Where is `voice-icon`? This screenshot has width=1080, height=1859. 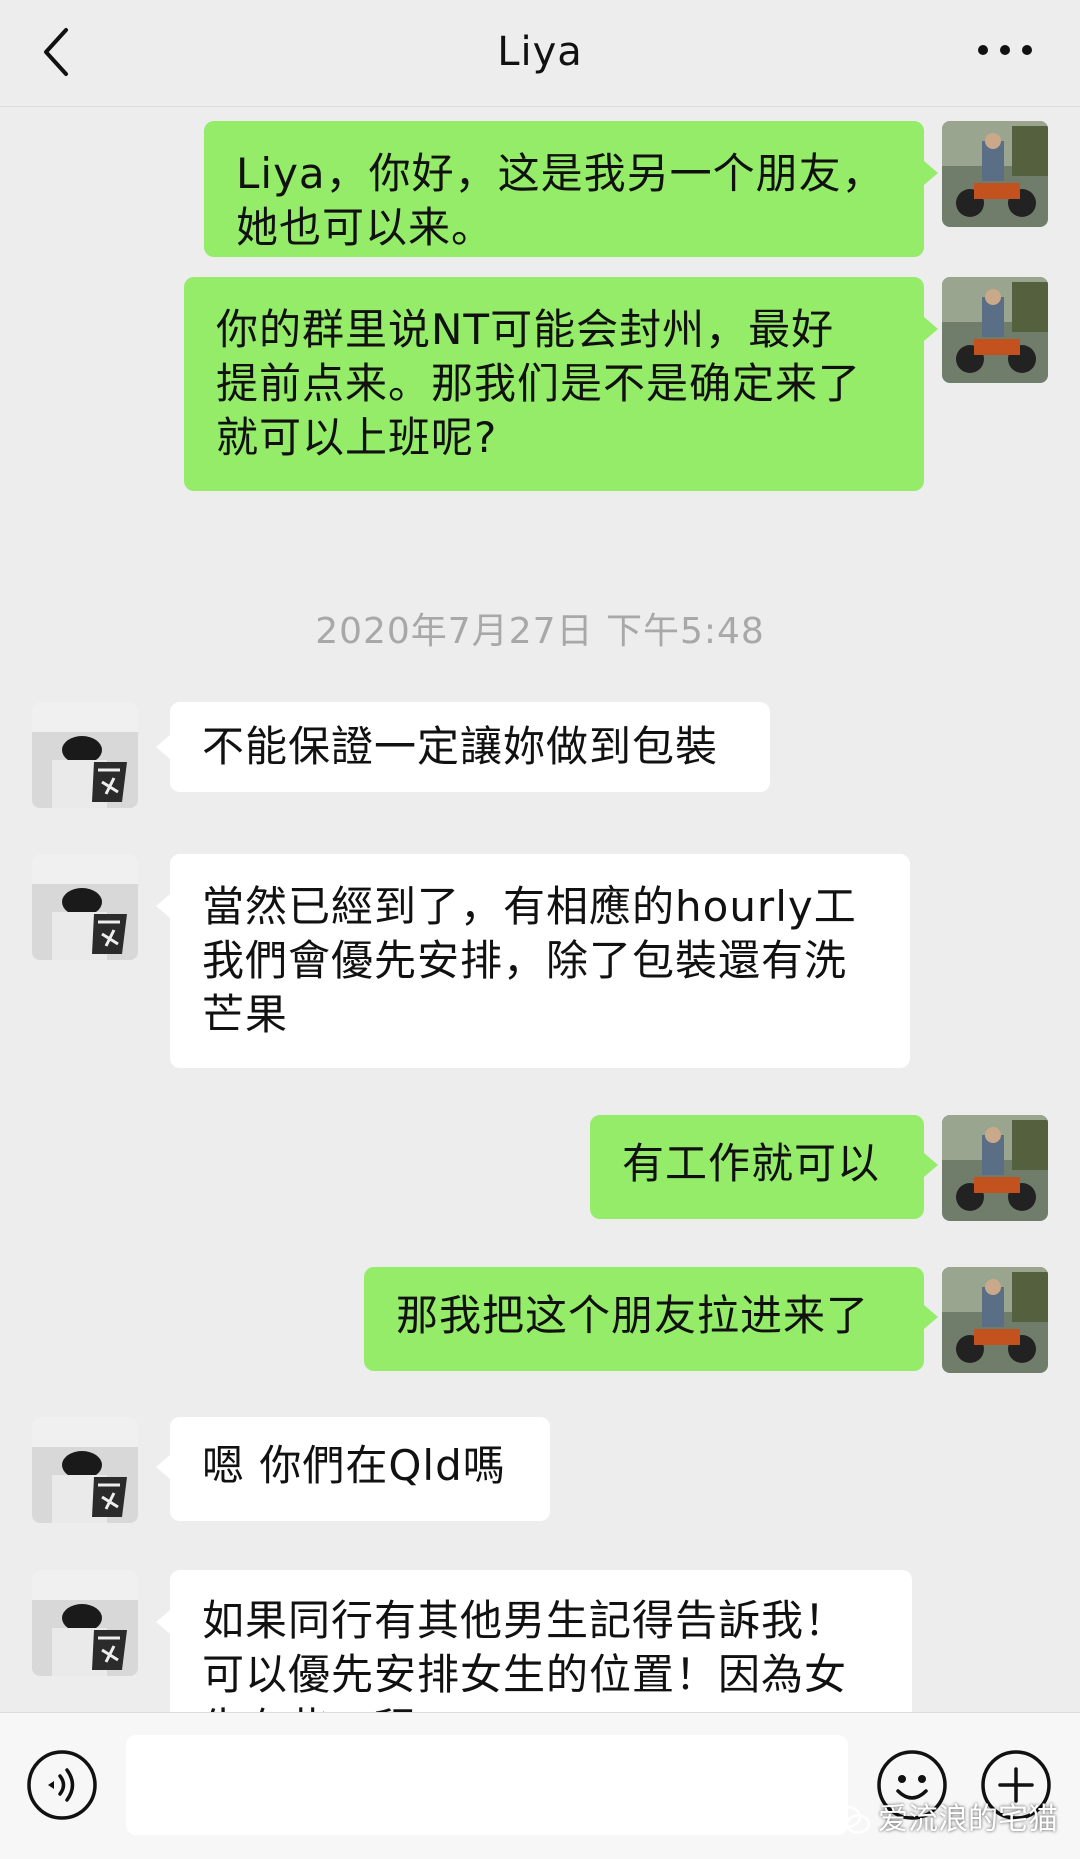 voice-icon is located at coordinates (62, 1785).